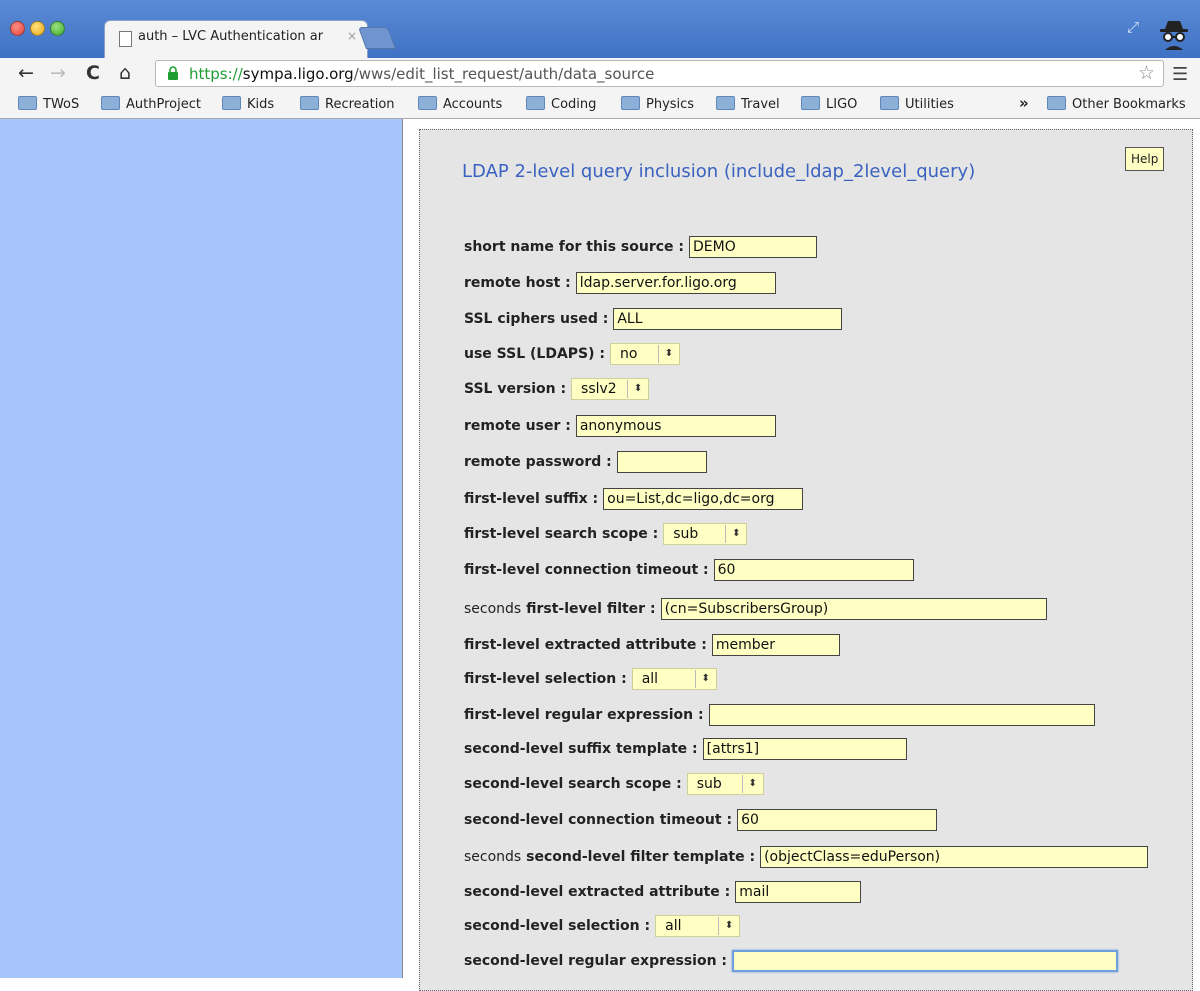 The image size is (1200, 991). I want to click on bookmark-item: Recreation, so click(347, 104).